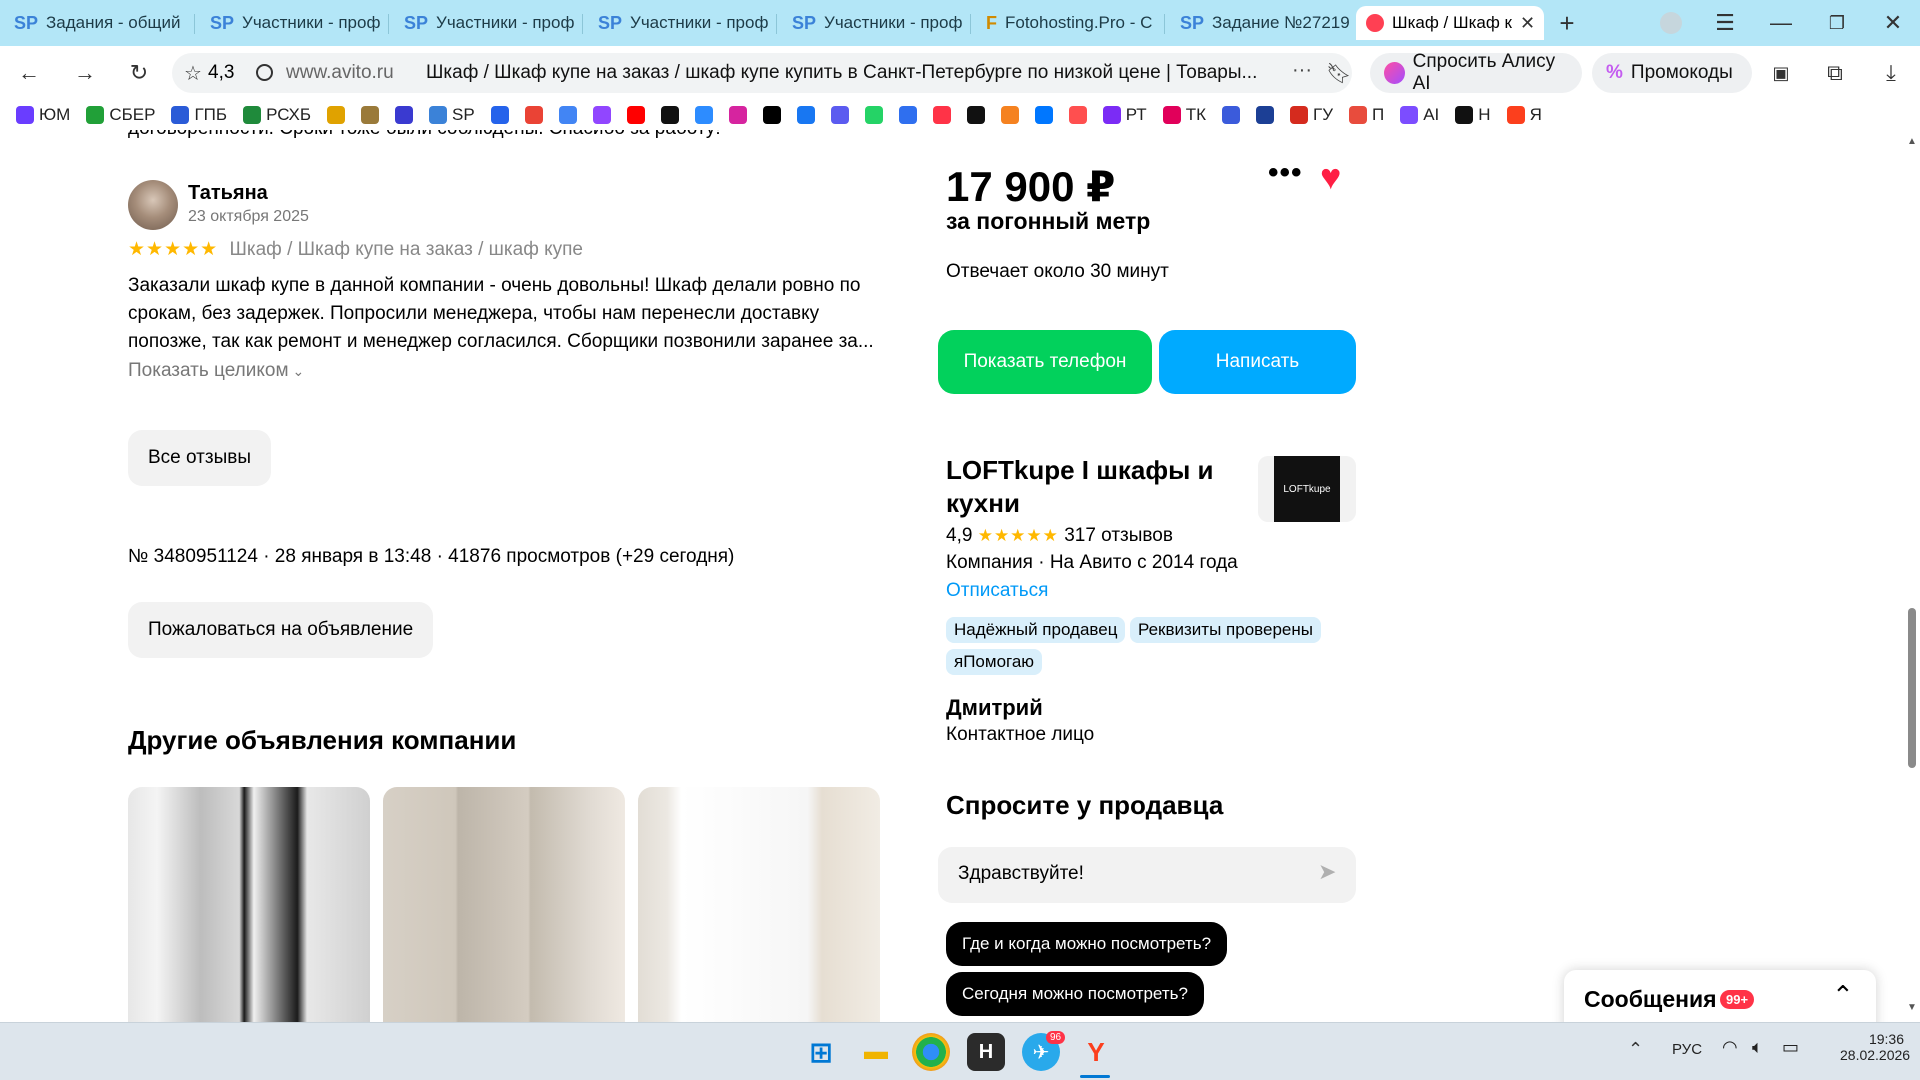 The width and height of the screenshot is (1920, 1080). I want to click on extensions-icon: ⧉, so click(1835, 73).